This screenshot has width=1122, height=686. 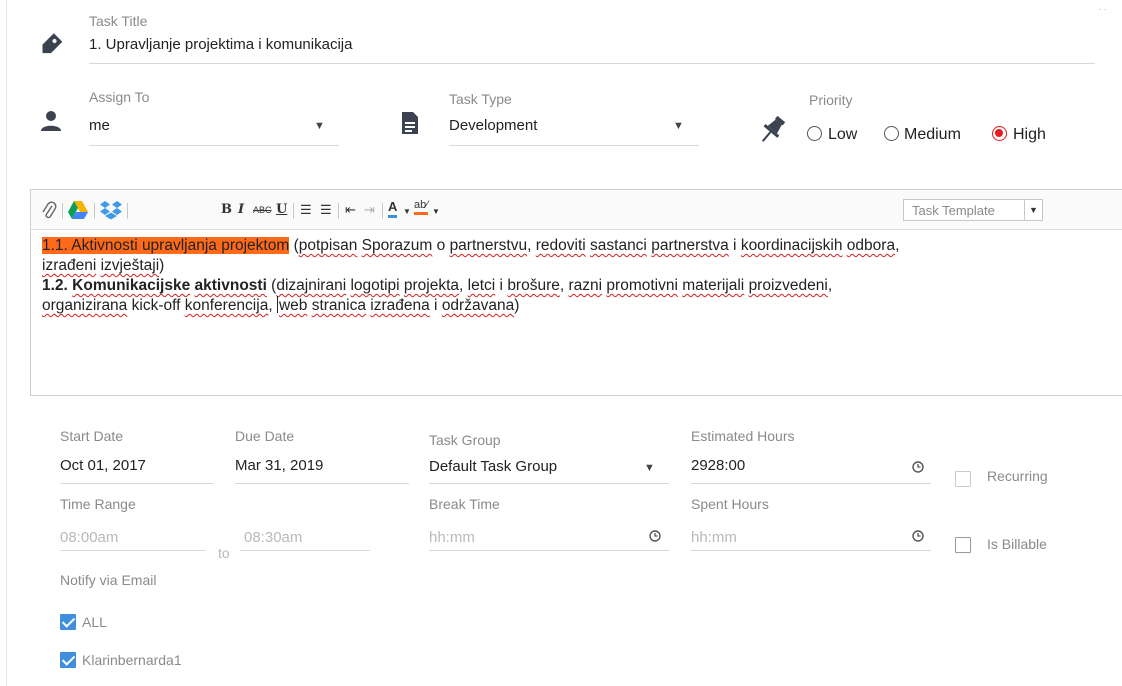 What do you see at coordinates (393, 208) in the screenshot?
I see `font-color-icon: A` at bounding box center [393, 208].